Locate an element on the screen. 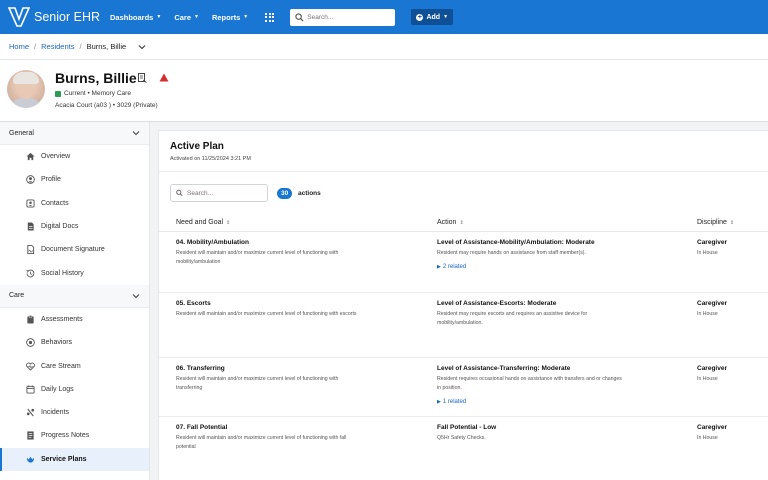 This screenshot has width=768, height=480. heart-icon is located at coordinates (30, 366).